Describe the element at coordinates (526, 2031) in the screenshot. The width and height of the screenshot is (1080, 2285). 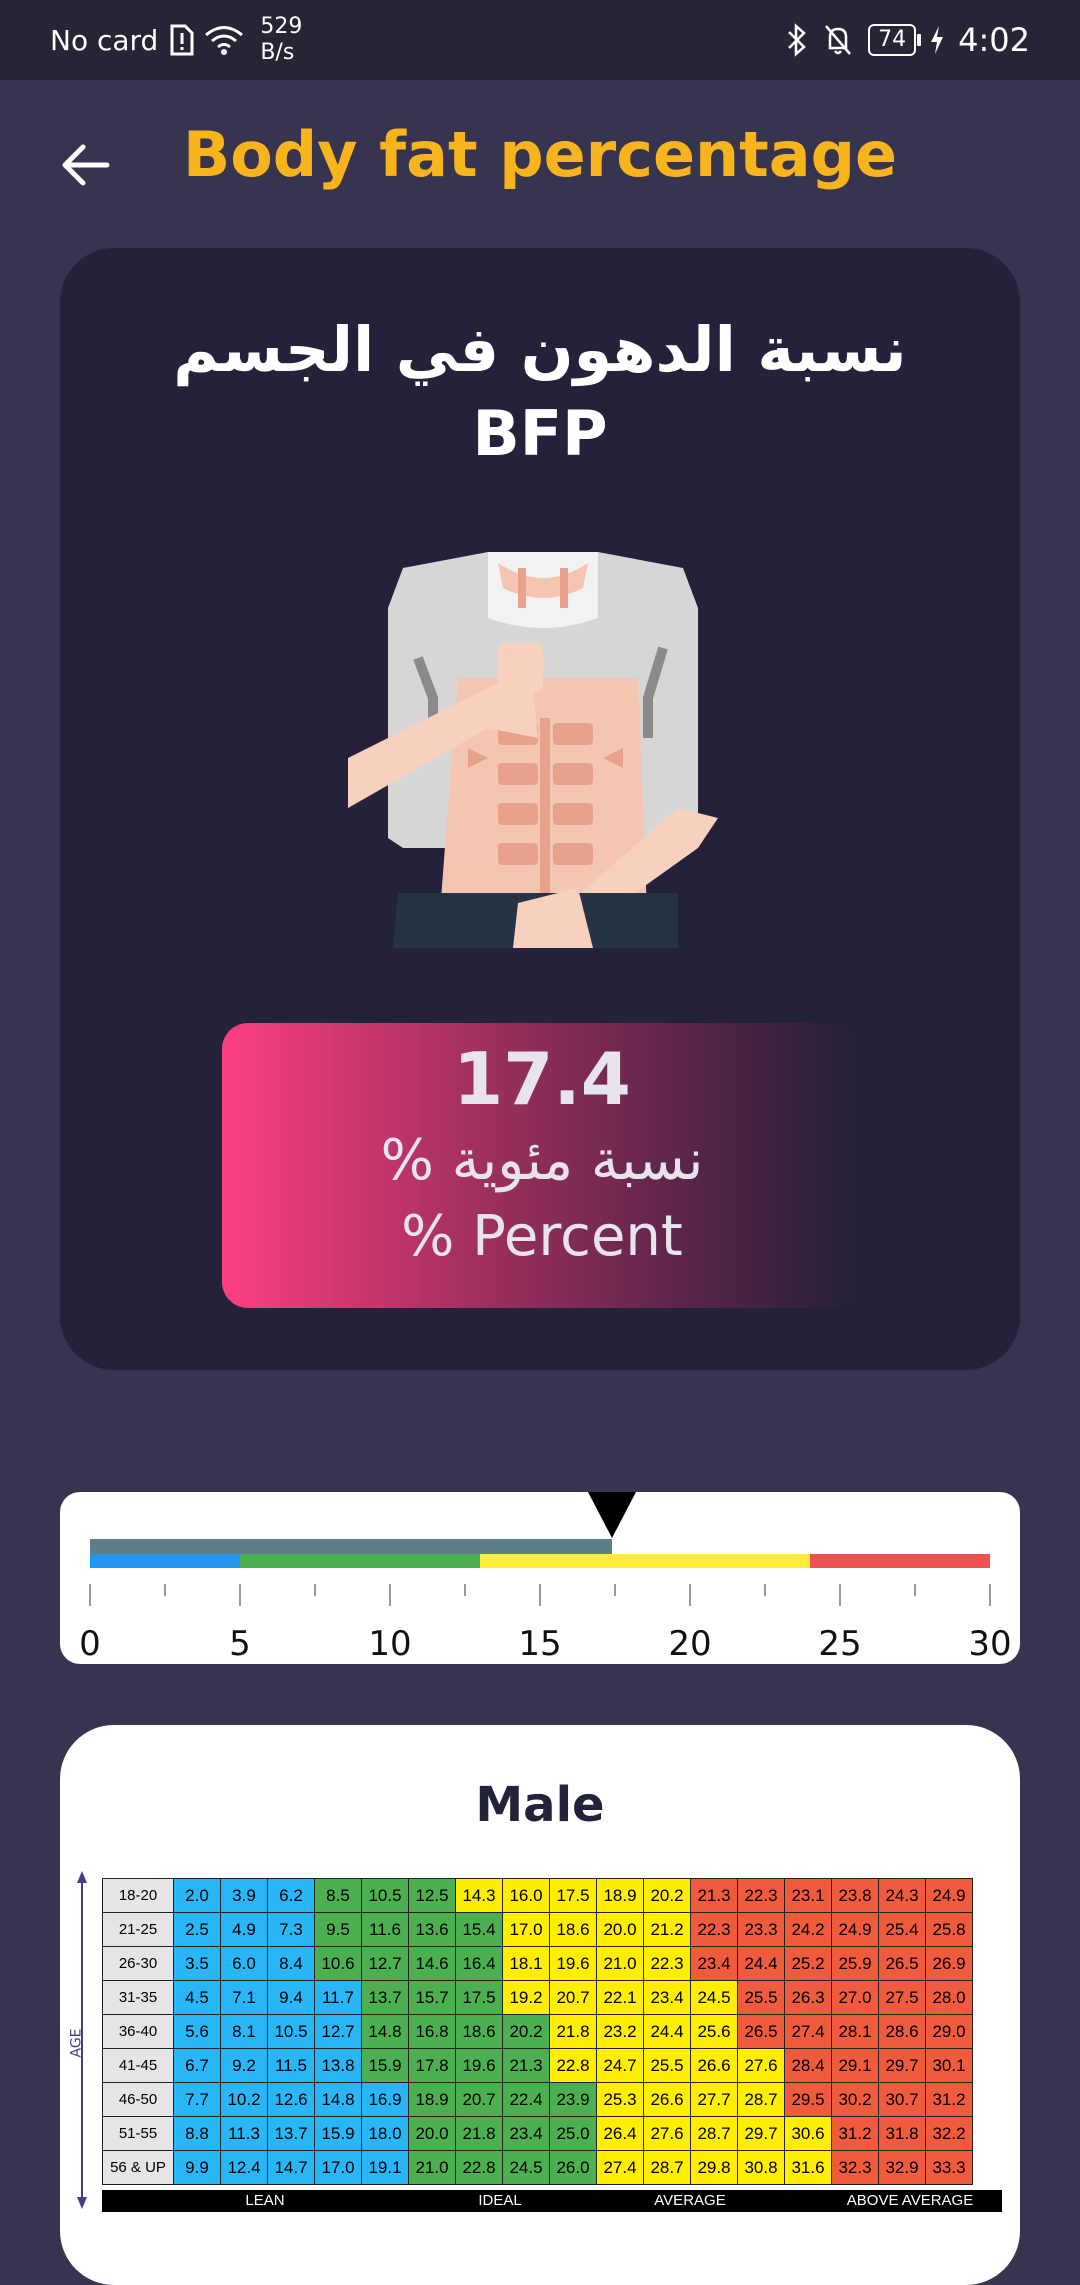
I see `table-cell: 20.2` at that location.